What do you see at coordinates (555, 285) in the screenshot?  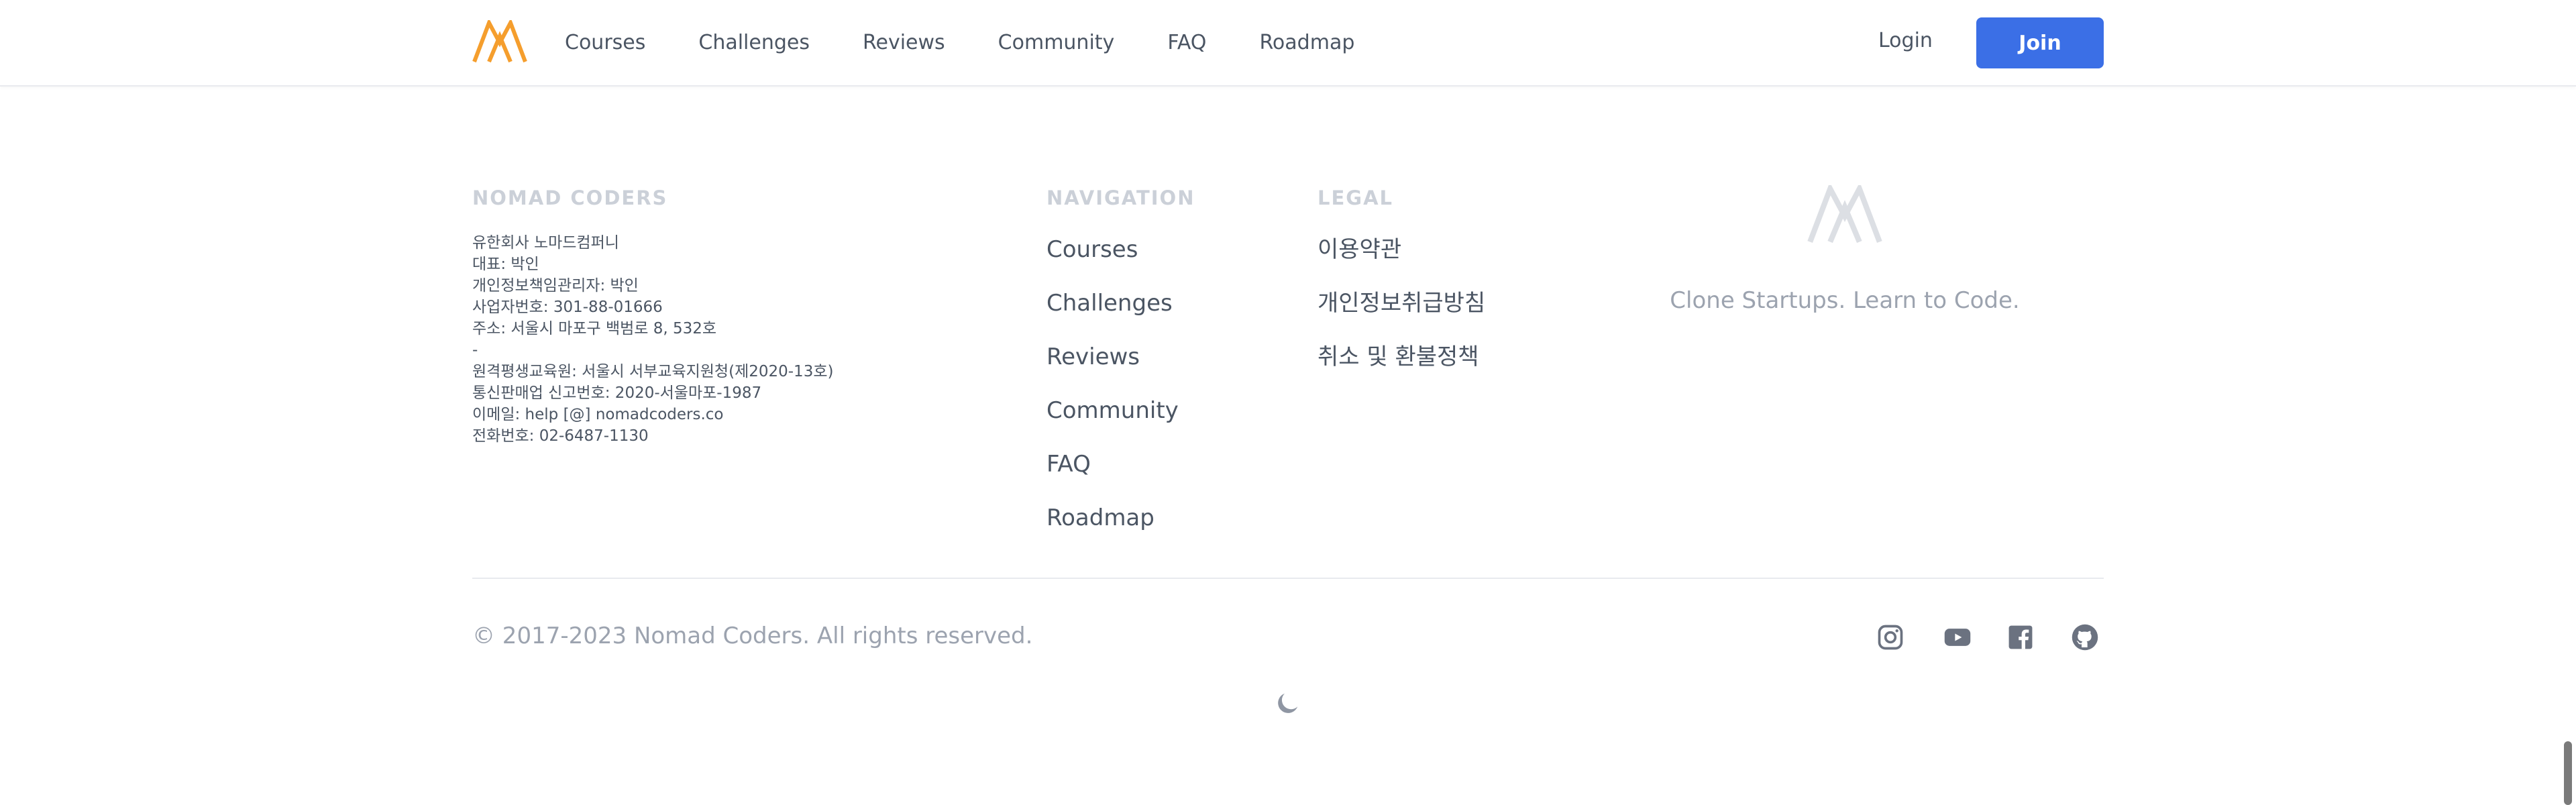 I see `company-info-line: 개인정보책임관리자: 박인` at bounding box center [555, 285].